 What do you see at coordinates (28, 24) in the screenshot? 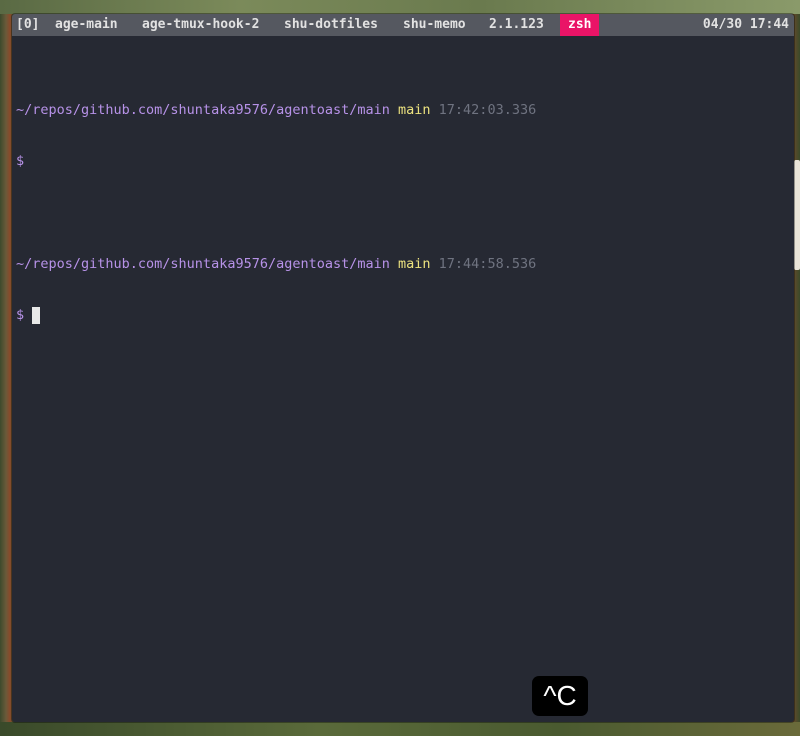
I see `tmux-session-index: [0]` at bounding box center [28, 24].